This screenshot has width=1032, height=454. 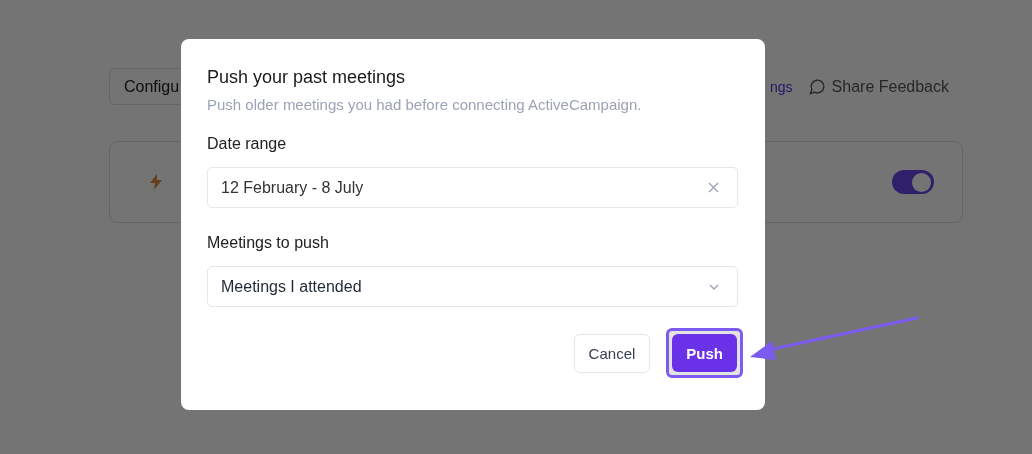 What do you see at coordinates (714, 286) in the screenshot?
I see `chevron-down-icon` at bounding box center [714, 286].